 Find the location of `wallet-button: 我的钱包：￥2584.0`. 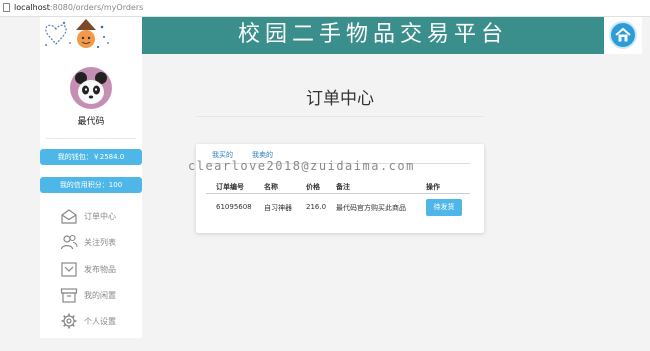

wallet-button: 我的钱包：￥2584.0 is located at coordinates (91, 157).